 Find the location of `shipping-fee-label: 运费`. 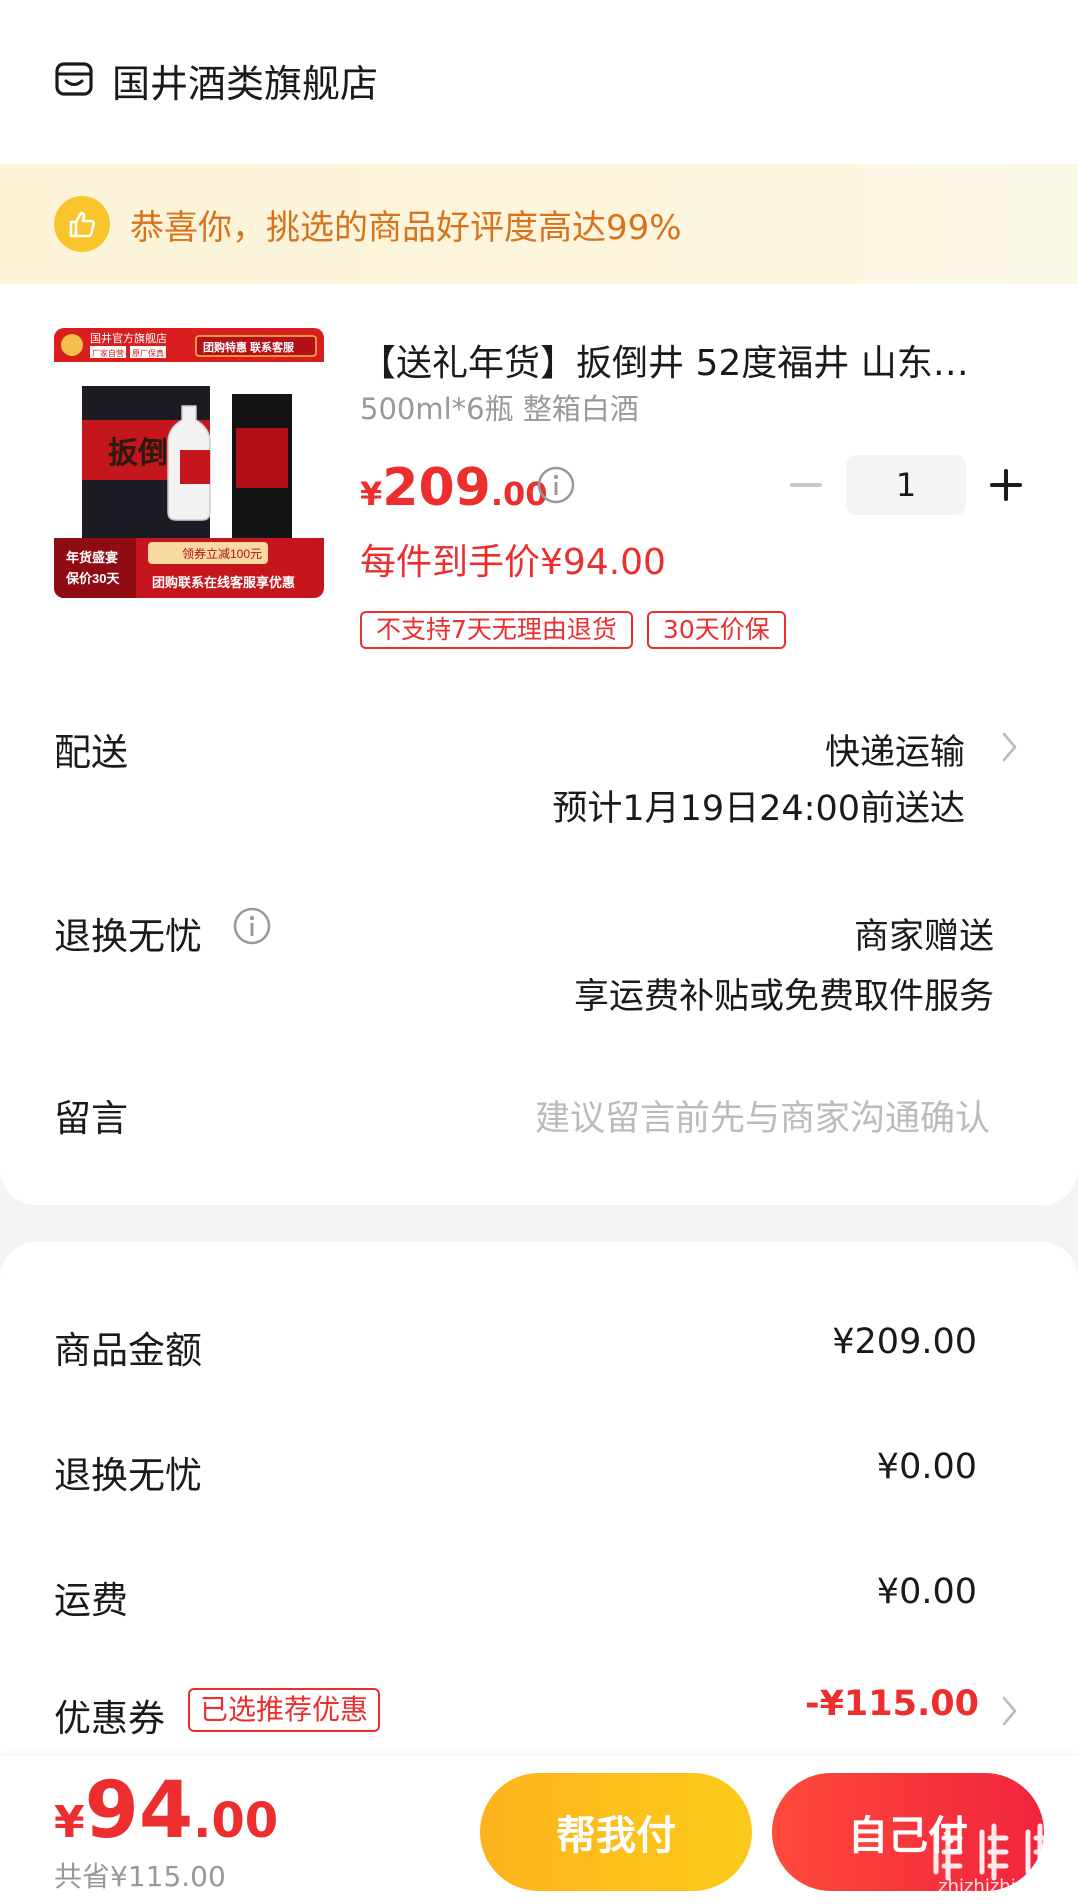

shipping-fee-label: 运费 is located at coordinates (91, 1600).